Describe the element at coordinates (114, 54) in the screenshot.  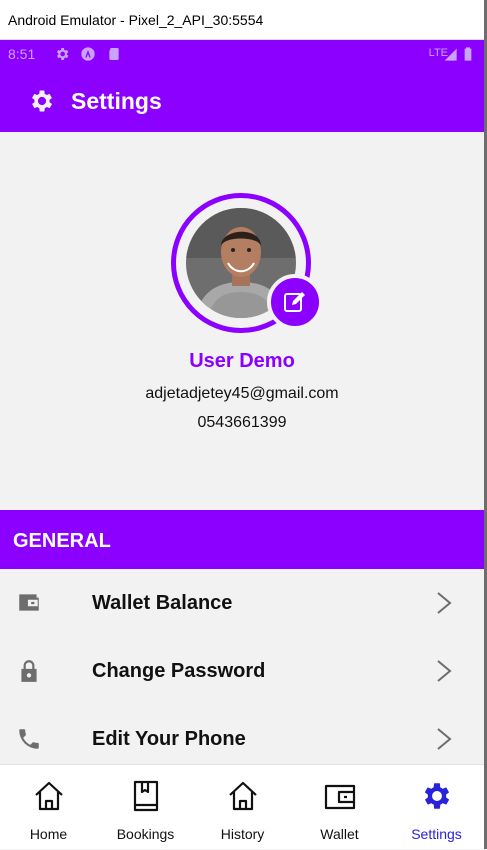
I see `sd-card-status-icon` at that location.